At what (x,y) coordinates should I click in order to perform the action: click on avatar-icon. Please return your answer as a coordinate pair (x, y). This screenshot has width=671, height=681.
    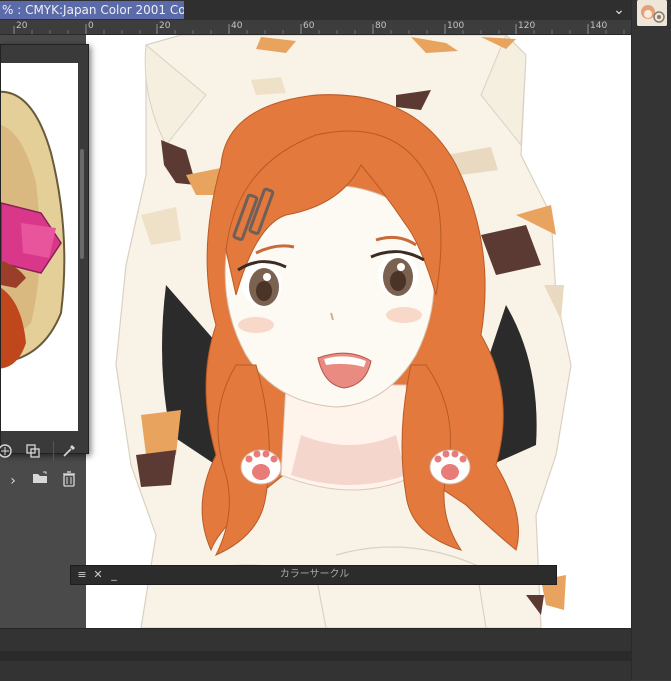
    Looking at the image, I should click on (652, 13).